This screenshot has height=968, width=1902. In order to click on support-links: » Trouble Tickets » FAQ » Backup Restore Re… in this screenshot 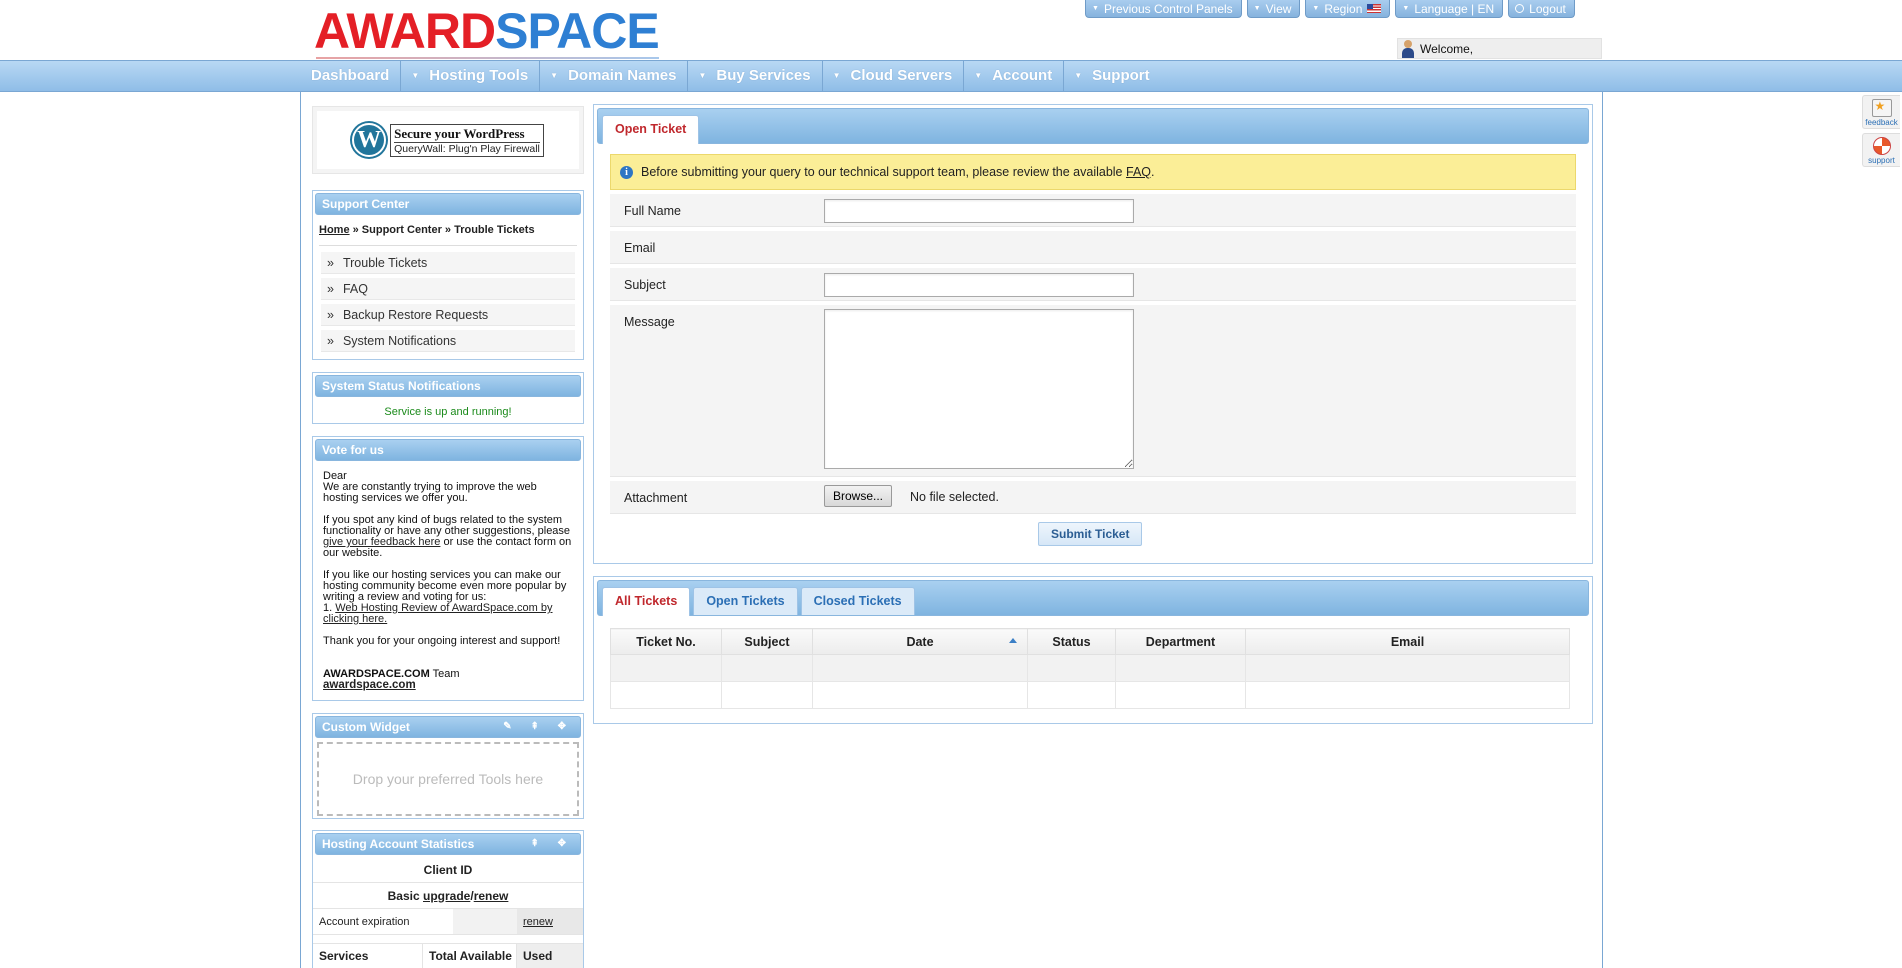, I will do `click(448, 302)`.